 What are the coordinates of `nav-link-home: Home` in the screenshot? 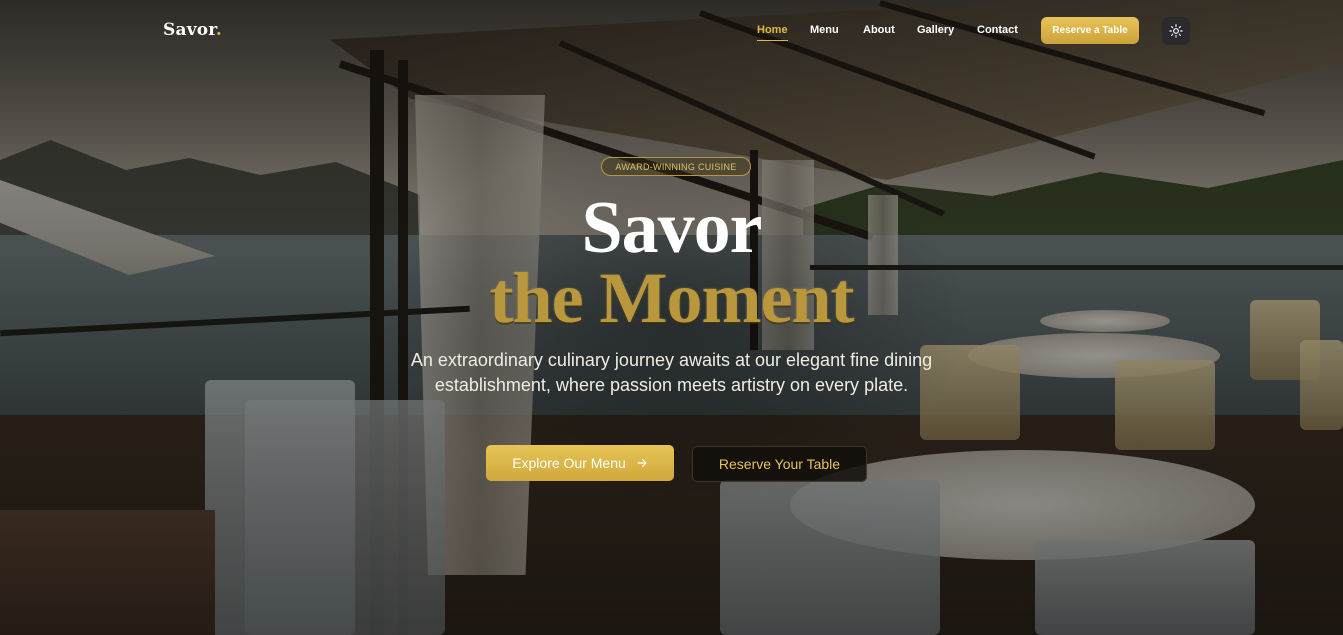 It's located at (772, 32).